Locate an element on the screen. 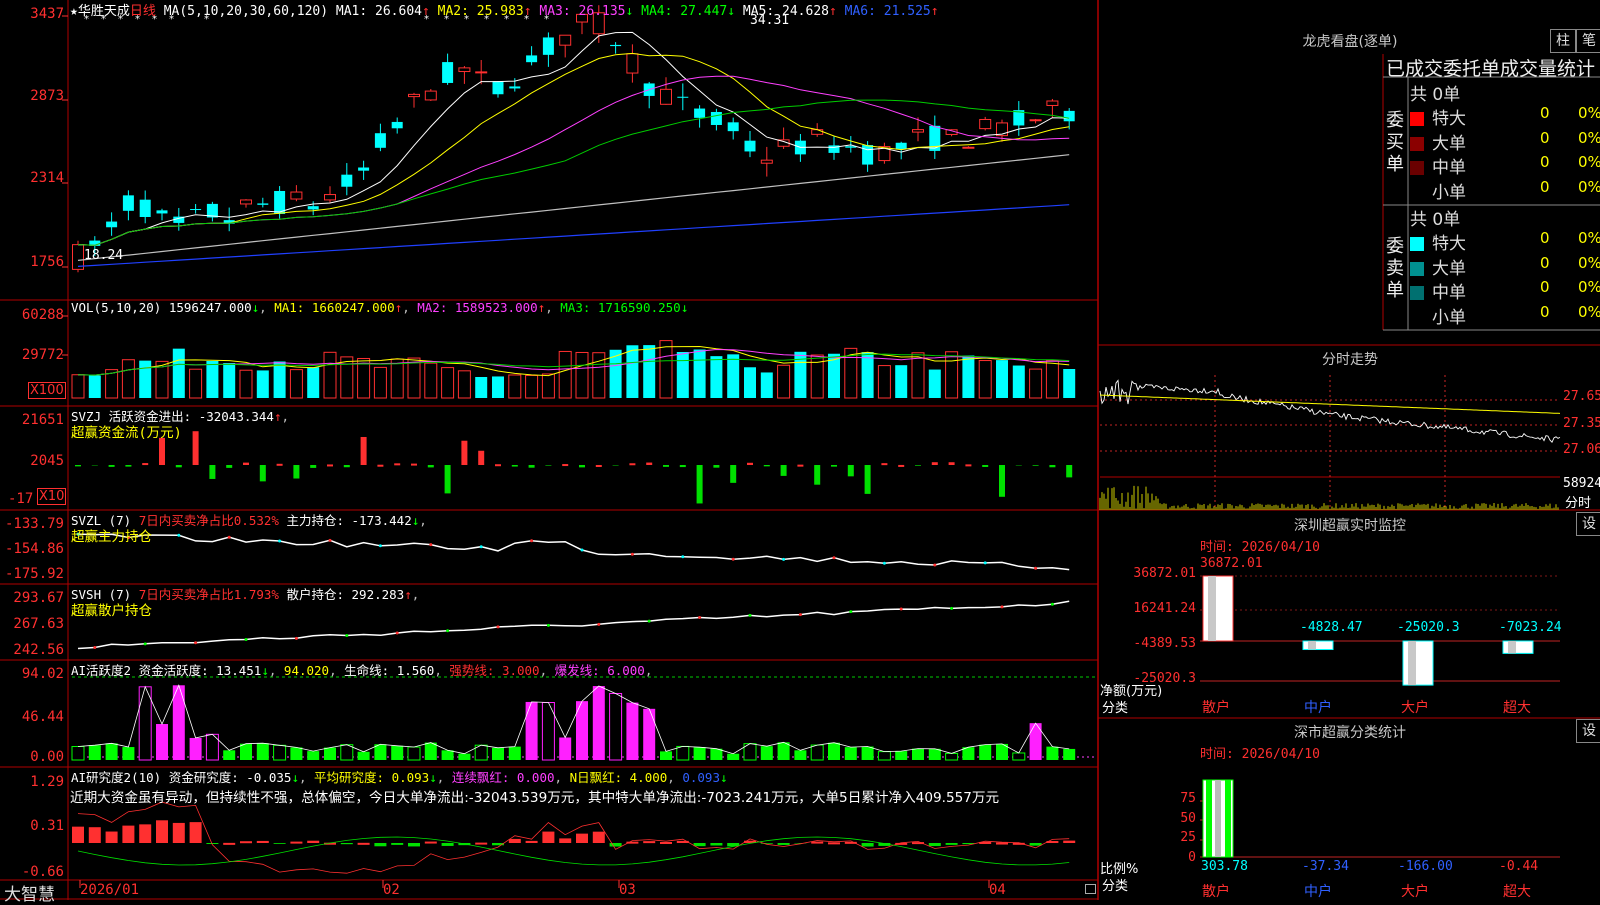 The width and height of the screenshot is (1600, 905). intraday-vol-label: 58924 is located at coordinates (1581, 483).